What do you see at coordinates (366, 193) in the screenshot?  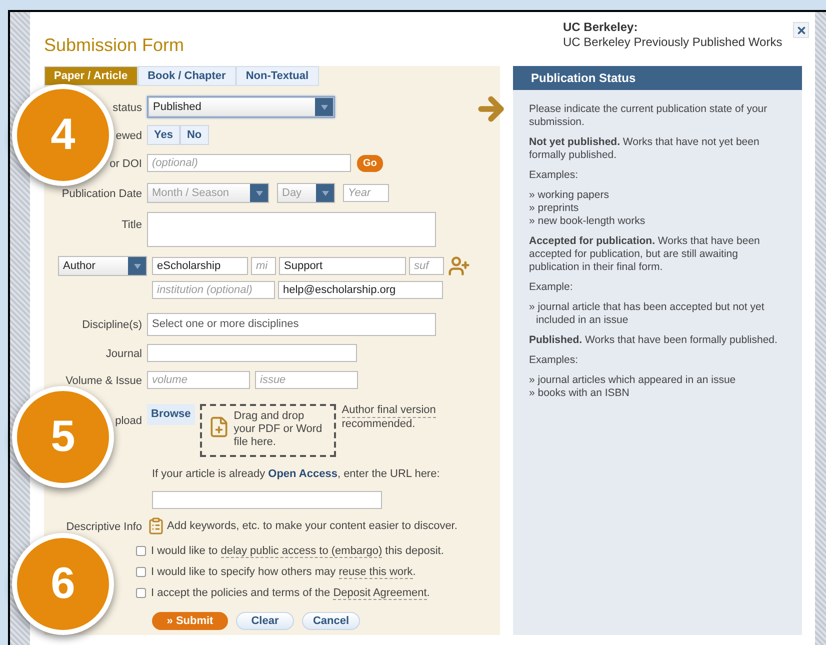 I see `year-field: Year` at bounding box center [366, 193].